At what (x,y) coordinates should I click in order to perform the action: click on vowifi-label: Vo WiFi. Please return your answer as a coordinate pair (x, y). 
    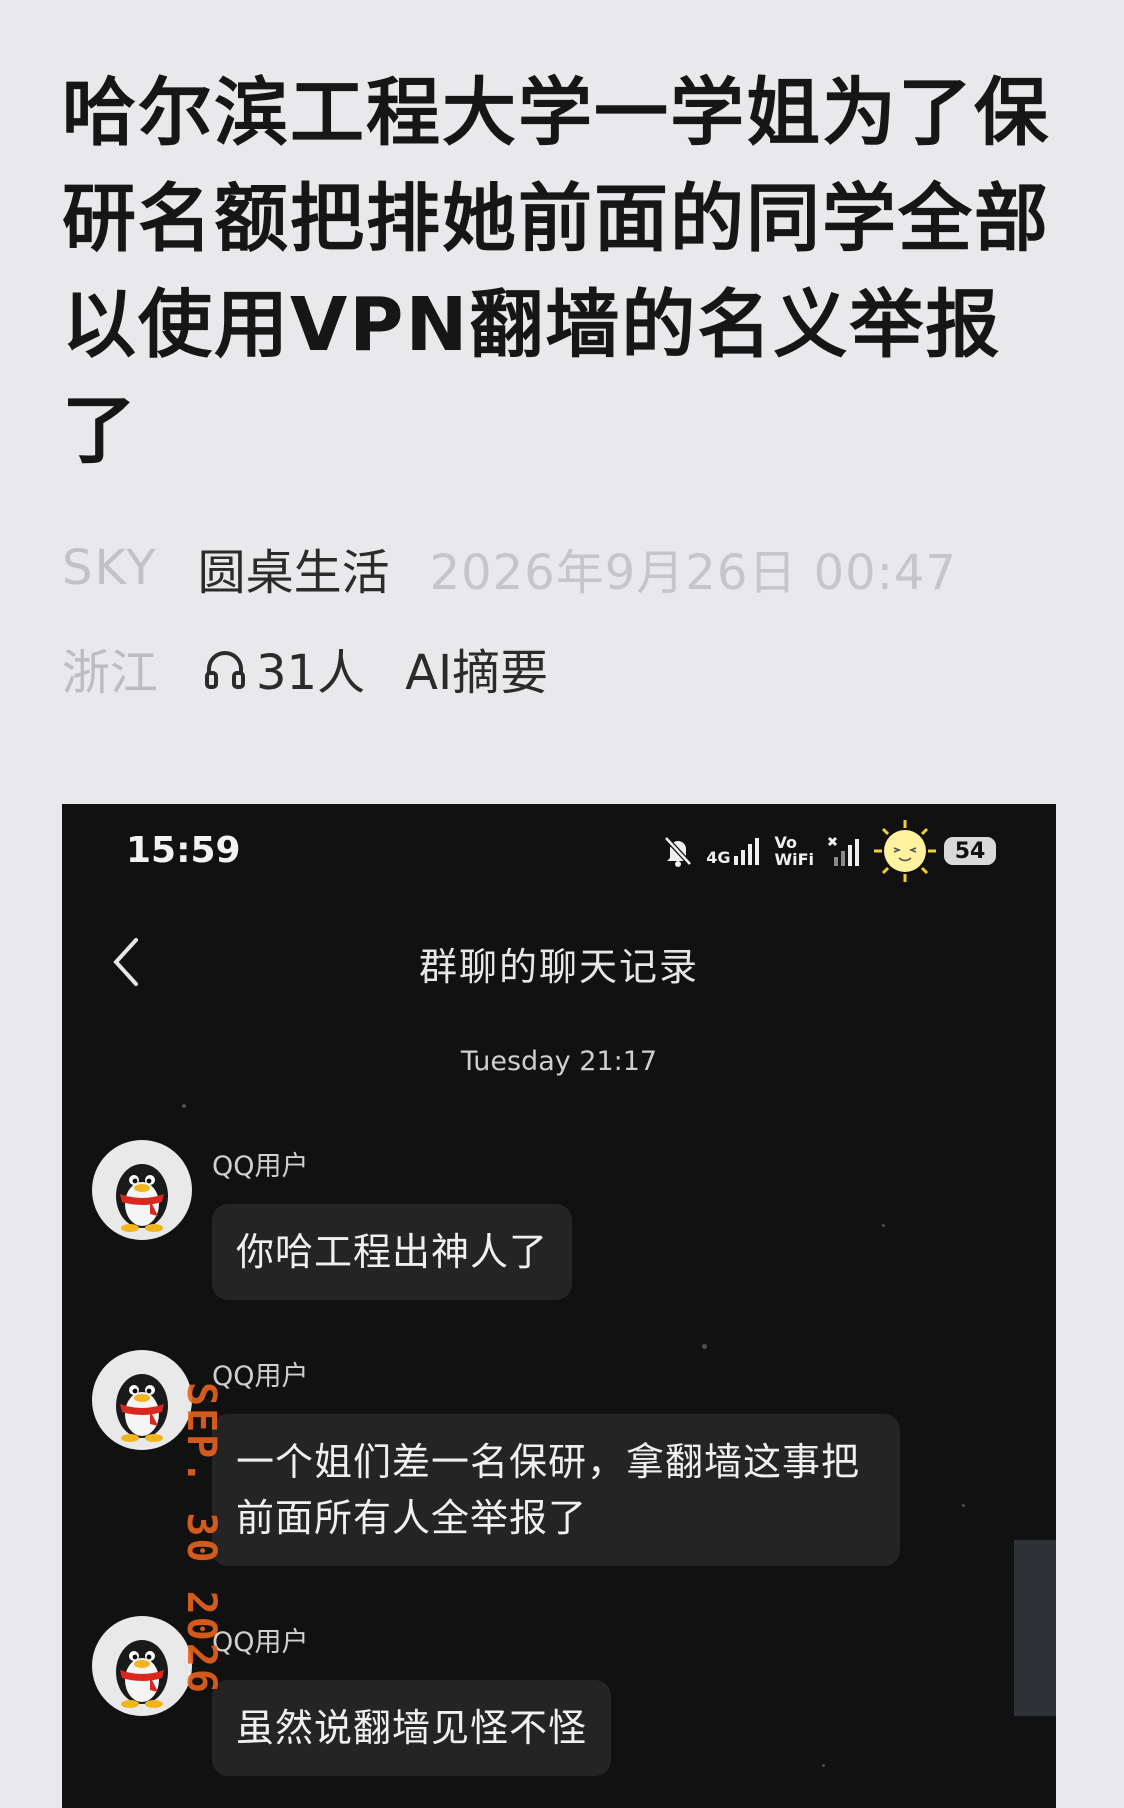
    Looking at the image, I should click on (794, 851).